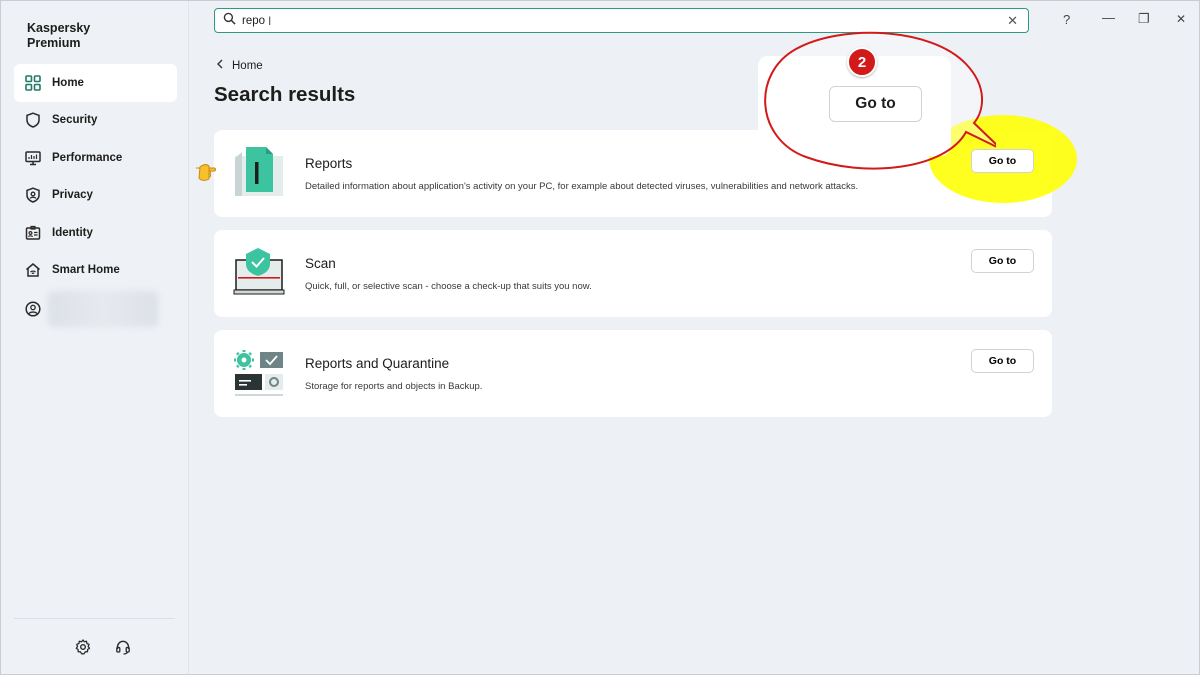 This screenshot has width=1200, height=675. Describe the element at coordinates (103, 309) in the screenshot. I see `account-name-redacted` at that location.